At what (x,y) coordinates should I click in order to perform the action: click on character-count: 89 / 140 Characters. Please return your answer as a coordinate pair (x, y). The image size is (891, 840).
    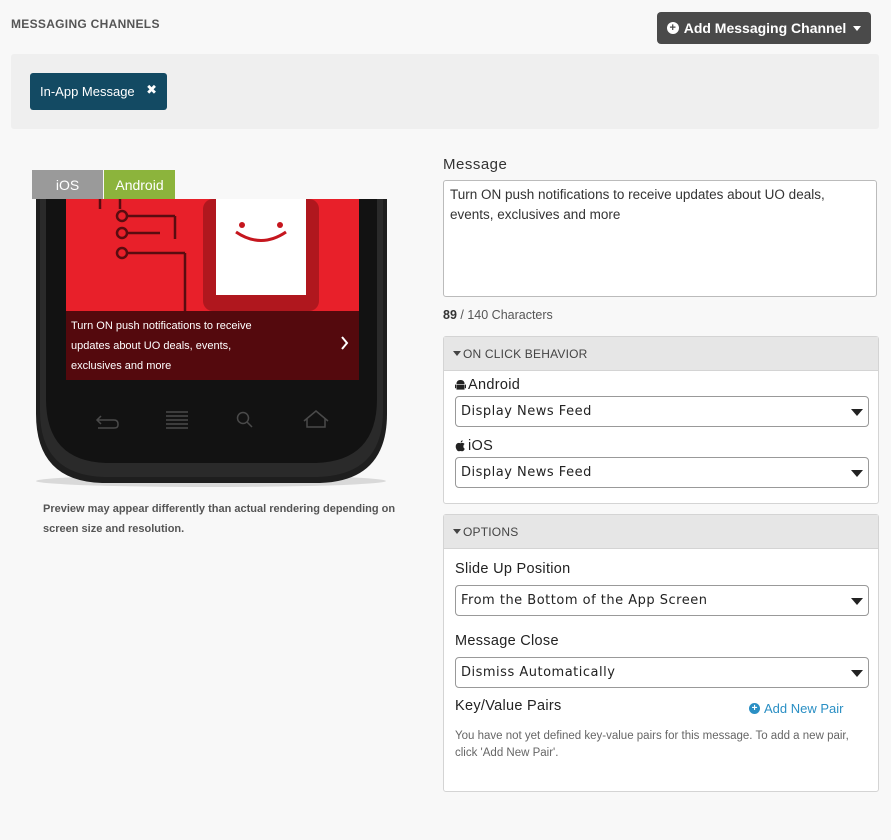
    Looking at the image, I should click on (498, 315).